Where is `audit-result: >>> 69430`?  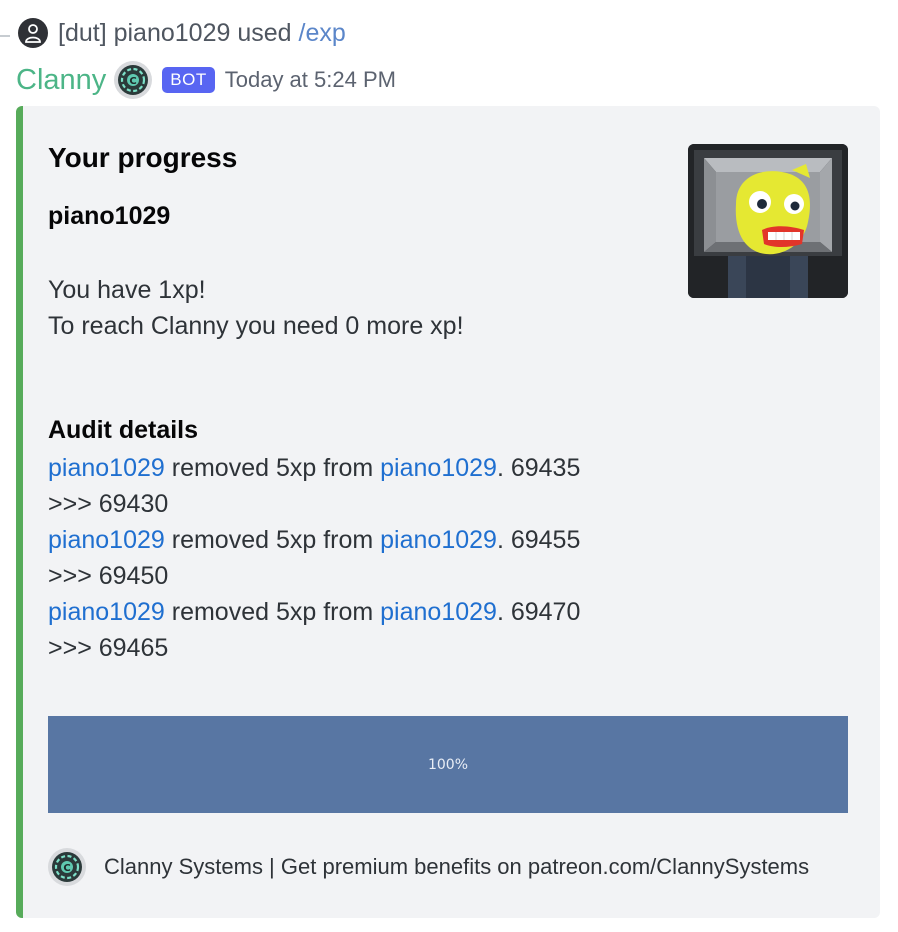
audit-result: >>> 69430 is located at coordinates (108, 504).